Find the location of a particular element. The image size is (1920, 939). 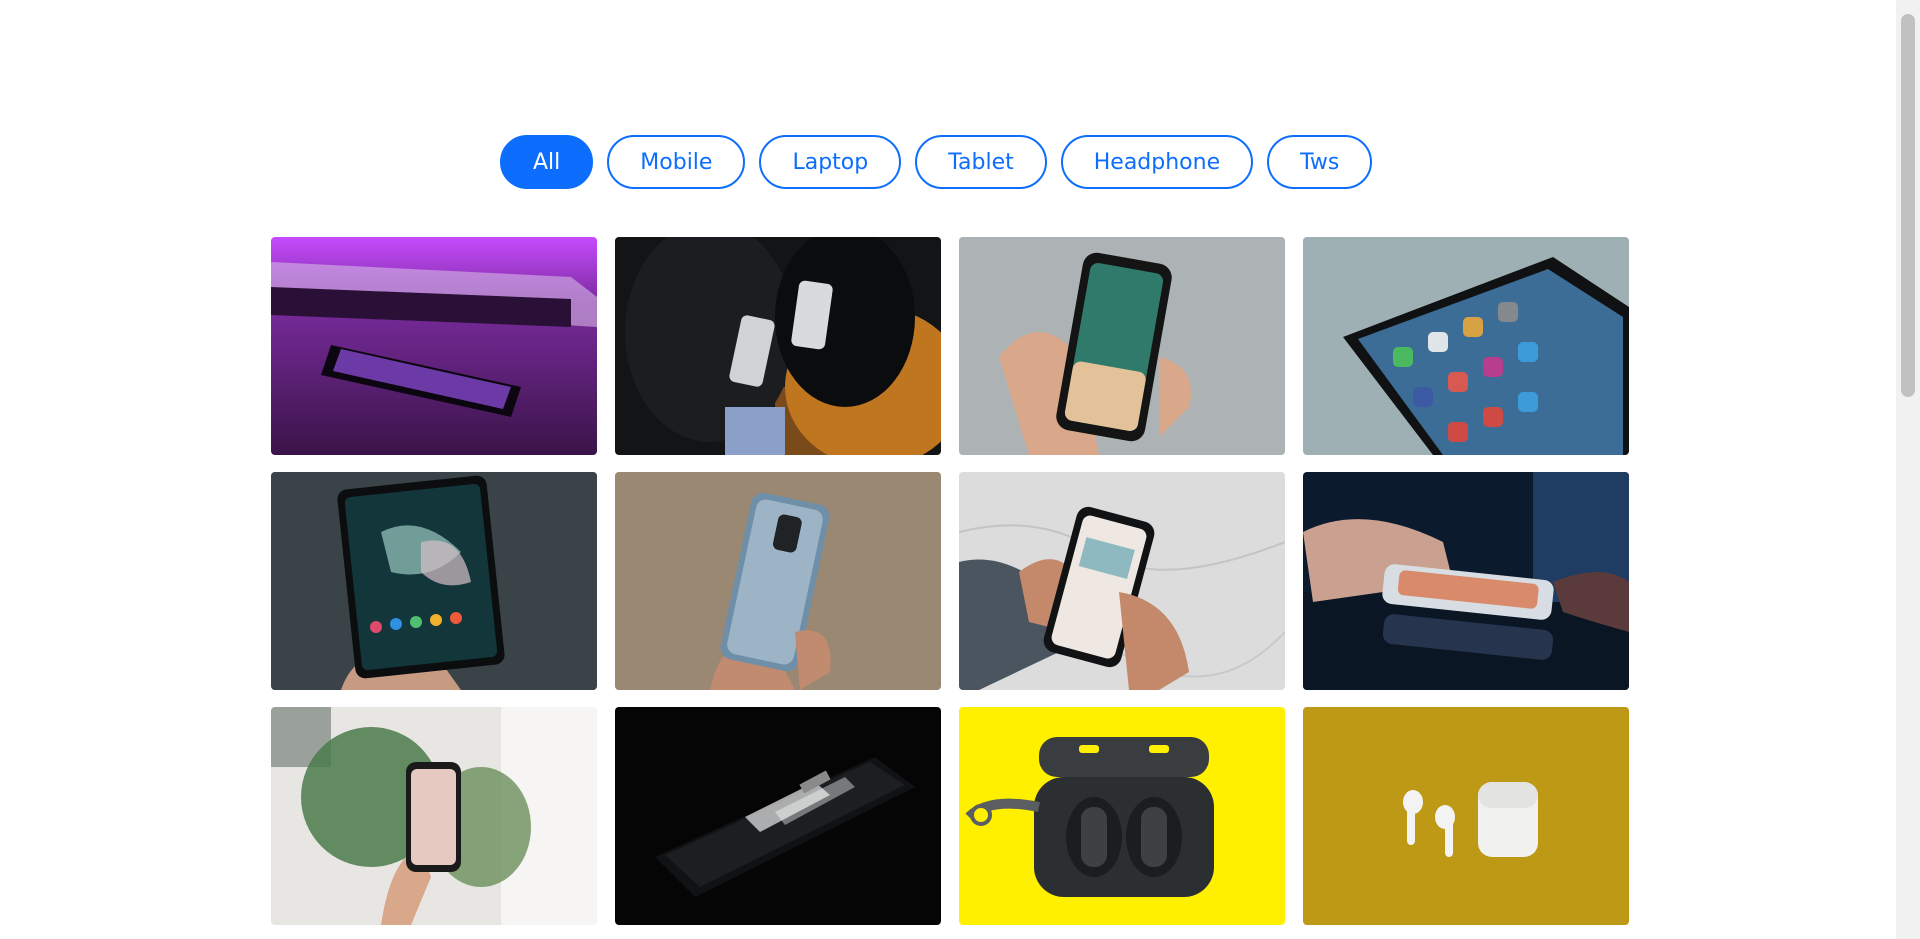

gallery-item-foldable-phone is located at coordinates (434, 581).